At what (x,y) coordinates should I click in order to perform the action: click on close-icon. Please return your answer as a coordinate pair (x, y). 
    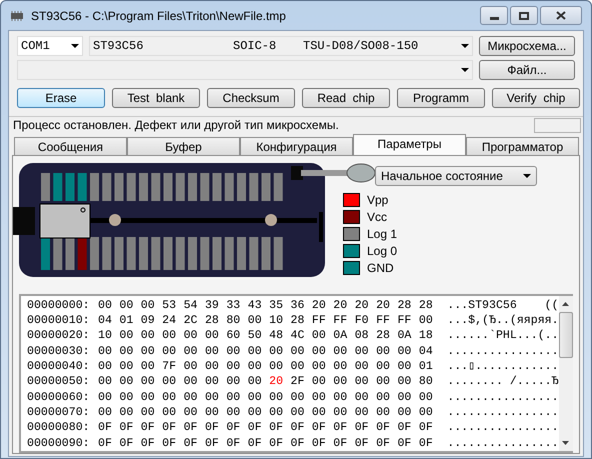
    Looking at the image, I should click on (561, 15).